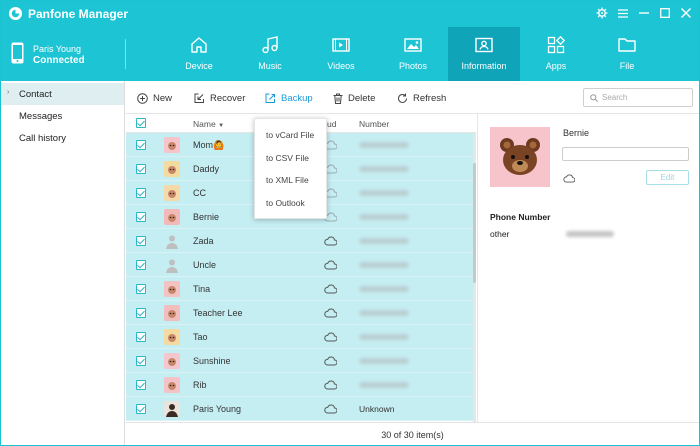  I want to click on column-name-header: Name ▼, so click(208, 124).